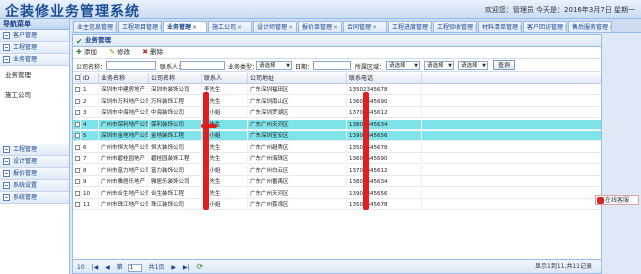  I want to click on table-cell-phone: 13702345612, so click(384, 113).